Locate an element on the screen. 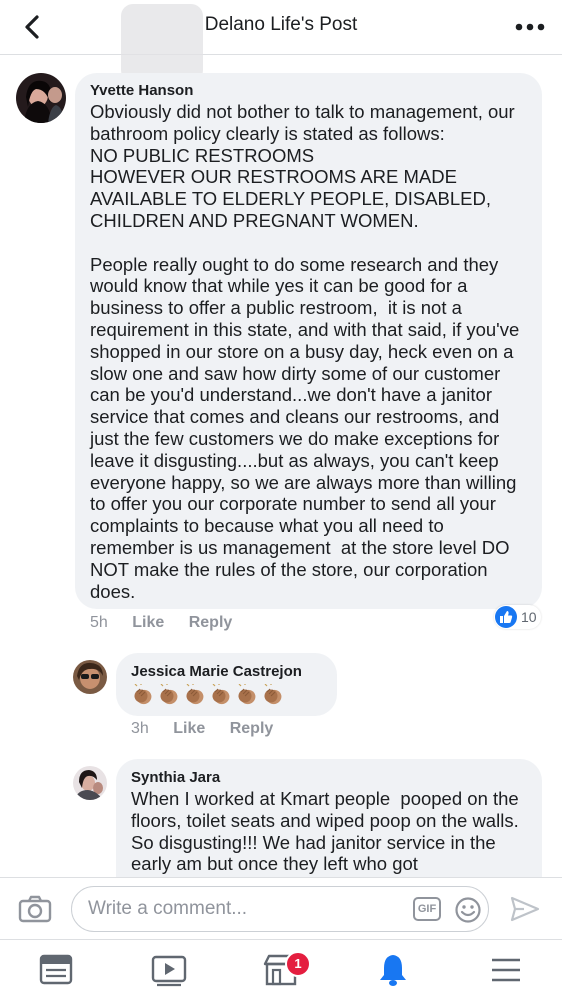 This screenshot has height=1001, width=562. page-title: Delano Life's Post is located at coordinates (281, 24).